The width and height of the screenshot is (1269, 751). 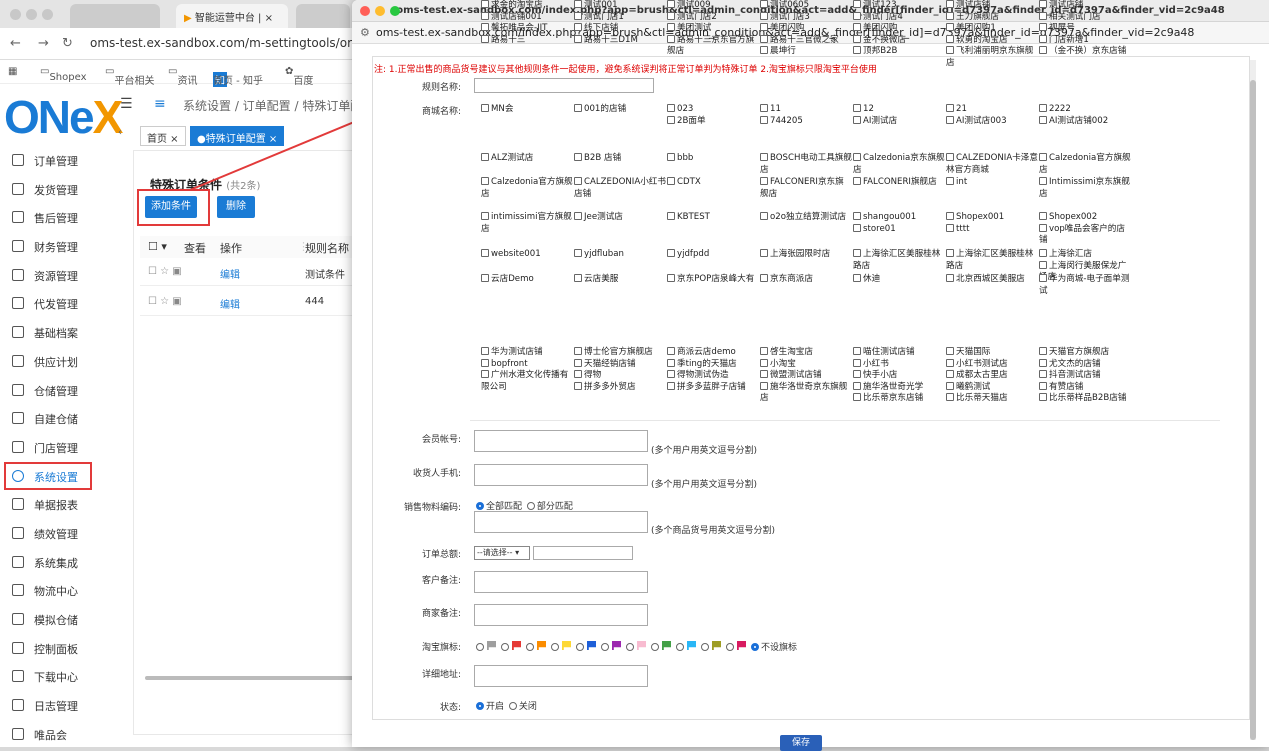 What do you see at coordinates (899, 376) in the screenshot?
I see `shop-option: 快手小店` at bounding box center [899, 376].